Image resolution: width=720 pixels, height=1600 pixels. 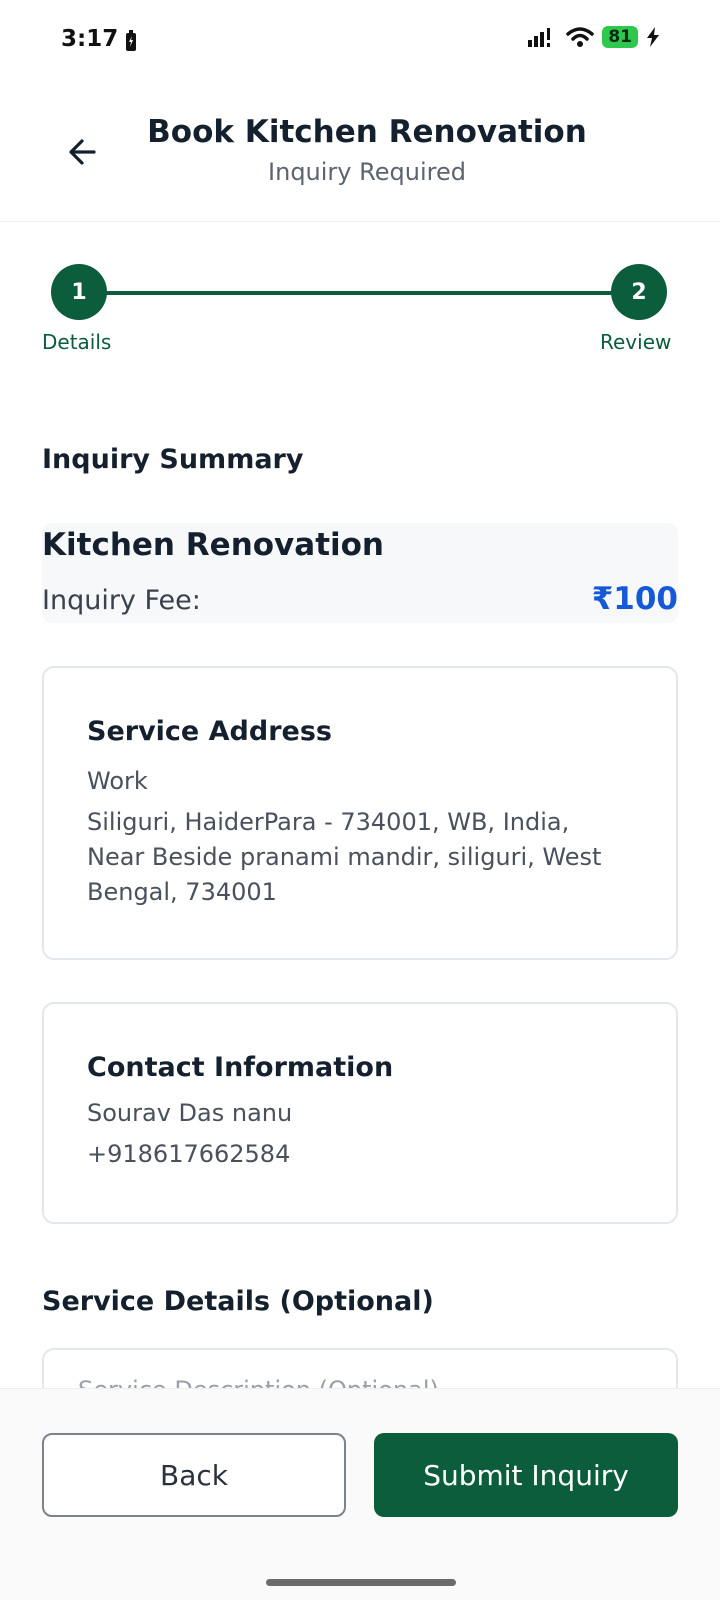 What do you see at coordinates (238, 1301) in the screenshot?
I see `service-details-heading: Service Details (Optional)` at bounding box center [238, 1301].